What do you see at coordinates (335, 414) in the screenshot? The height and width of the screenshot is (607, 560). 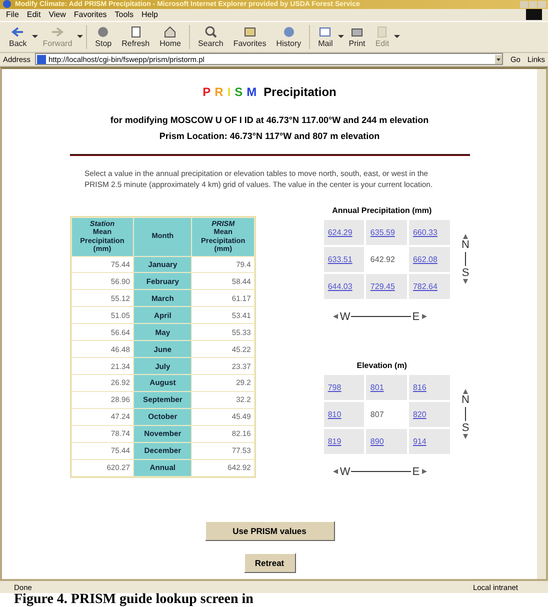 I see `grid-link: 810` at bounding box center [335, 414].